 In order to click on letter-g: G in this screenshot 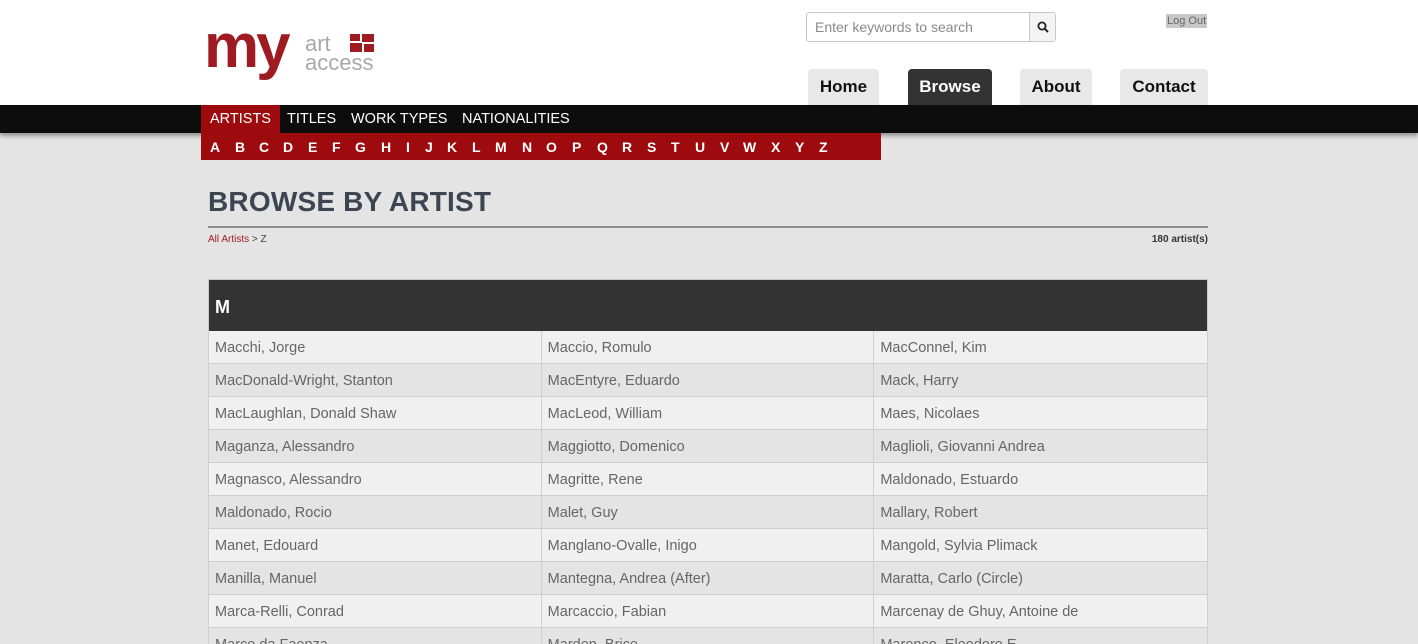, I will do `click(360, 146)`.